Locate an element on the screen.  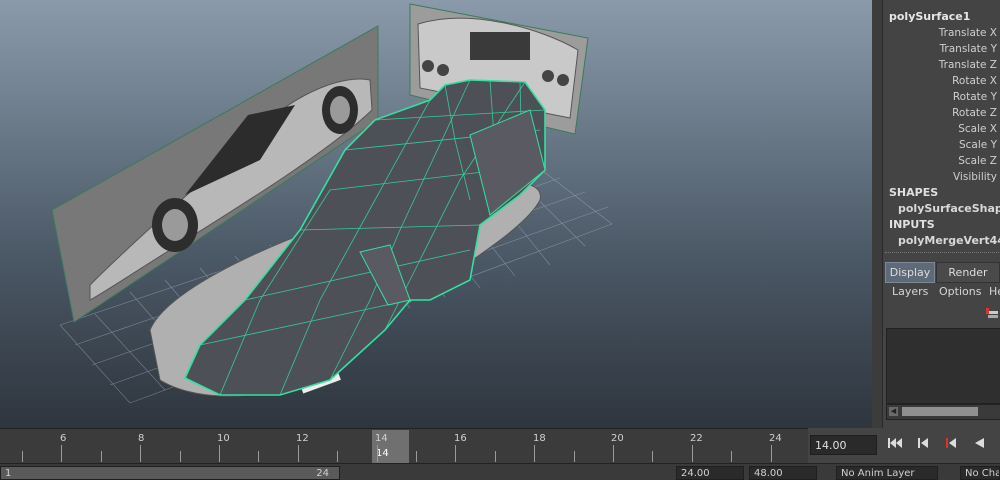
time-slider: 6 8 10 12 14 16 18 20 22 24 14 is located at coordinates (404, 446).